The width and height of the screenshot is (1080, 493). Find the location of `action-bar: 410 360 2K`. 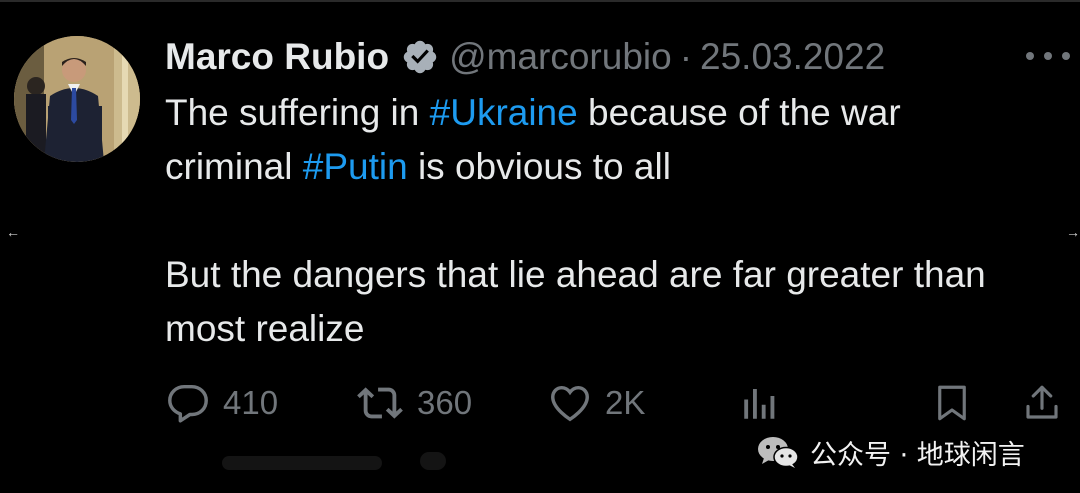

action-bar: 410 360 2K is located at coordinates (615, 403).